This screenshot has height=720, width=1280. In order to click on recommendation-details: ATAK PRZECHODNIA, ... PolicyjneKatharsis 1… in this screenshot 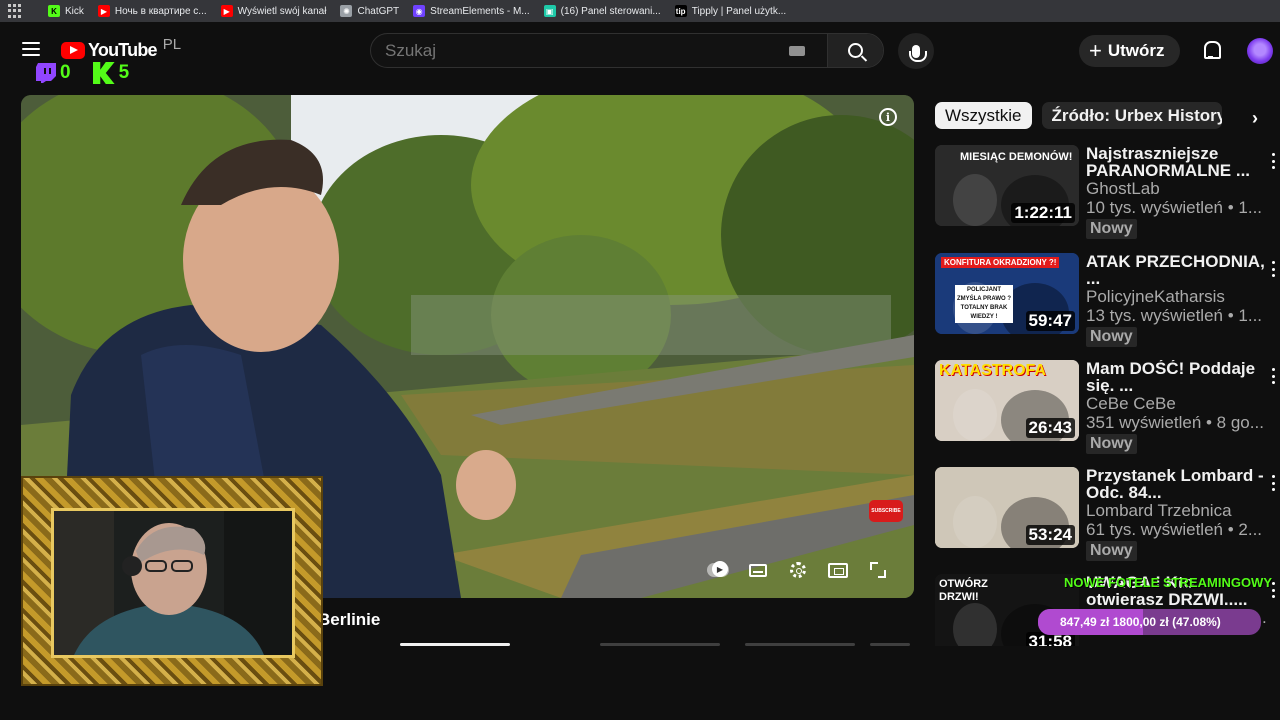, I will do `click(1178, 300)`.